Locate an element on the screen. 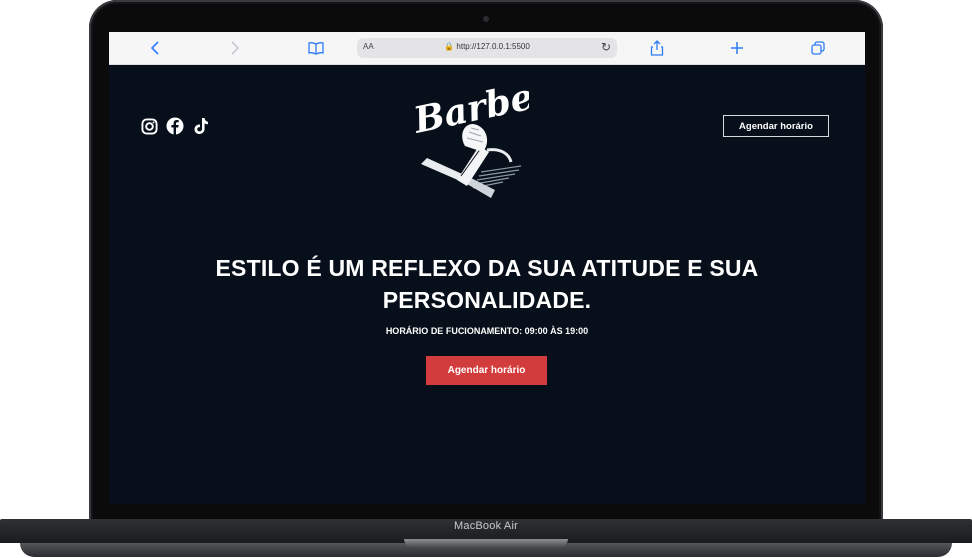 The height and width of the screenshot is (558, 972). opening-hours: HORÁRIO DE FUCIONAMENTO: 09:00 ÀS 19:00 is located at coordinates (487, 331).